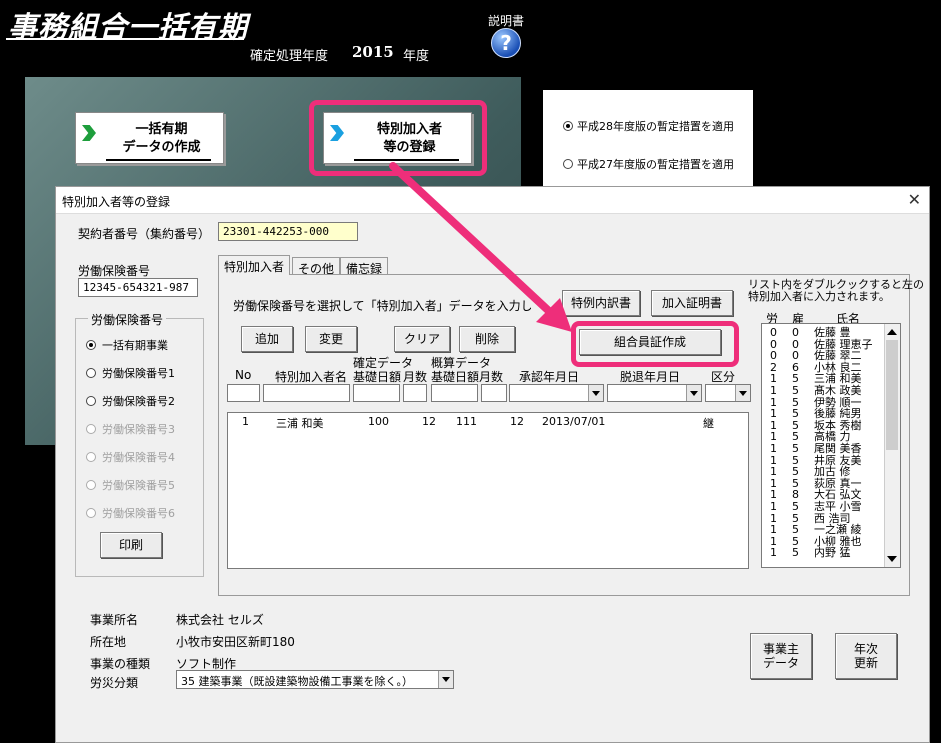 Image resolution: width=941 pixels, height=743 pixels. What do you see at coordinates (415, 393) in the screenshot?
I see `months1-input` at bounding box center [415, 393].